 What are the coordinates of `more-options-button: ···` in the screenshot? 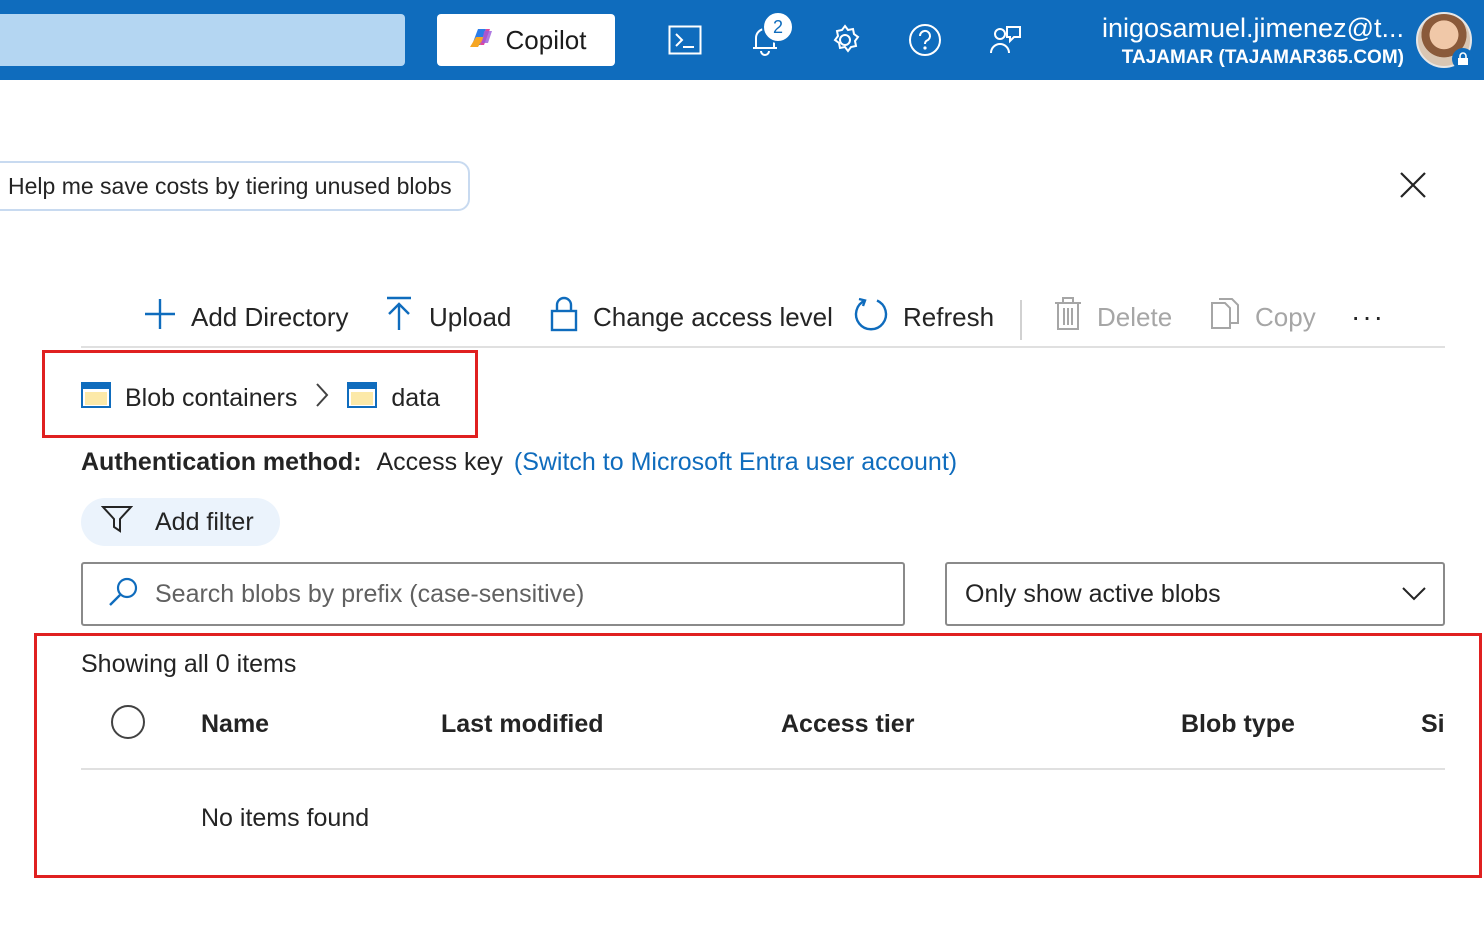 It's located at (1368, 317).